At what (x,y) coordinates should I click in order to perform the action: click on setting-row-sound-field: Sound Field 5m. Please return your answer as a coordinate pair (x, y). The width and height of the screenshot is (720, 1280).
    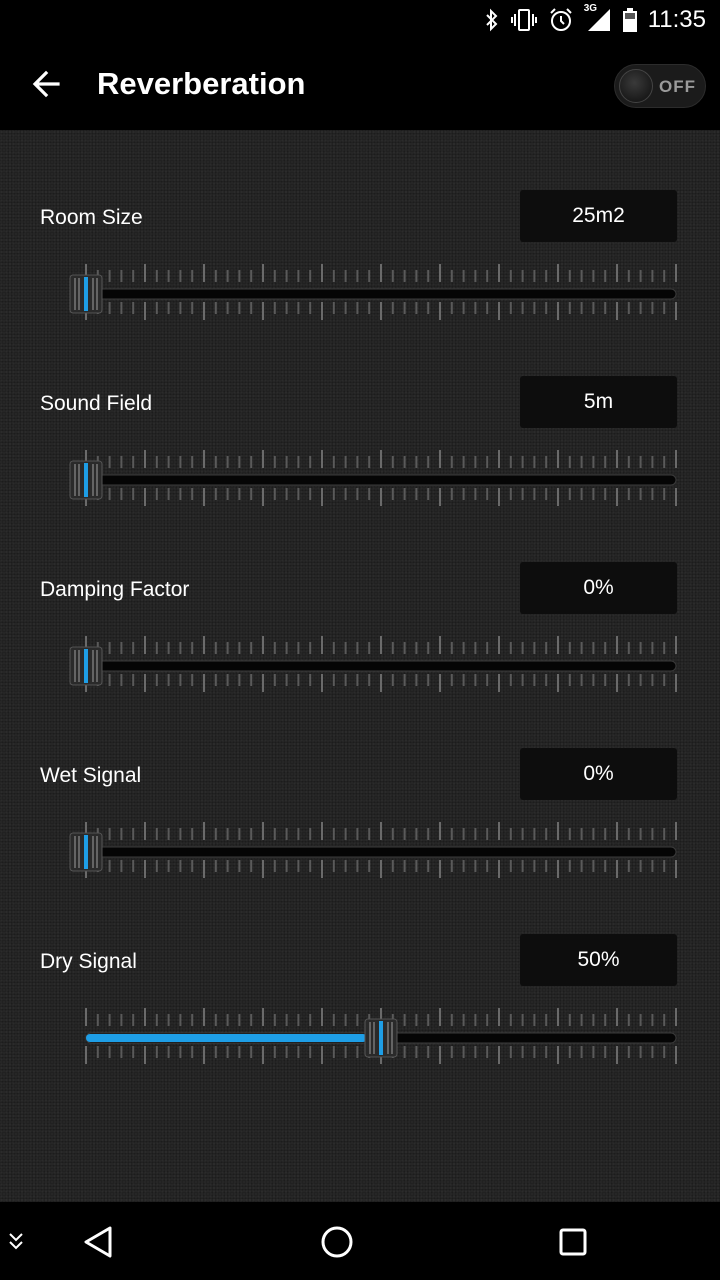
    Looking at the image, I should click on (360, 451).